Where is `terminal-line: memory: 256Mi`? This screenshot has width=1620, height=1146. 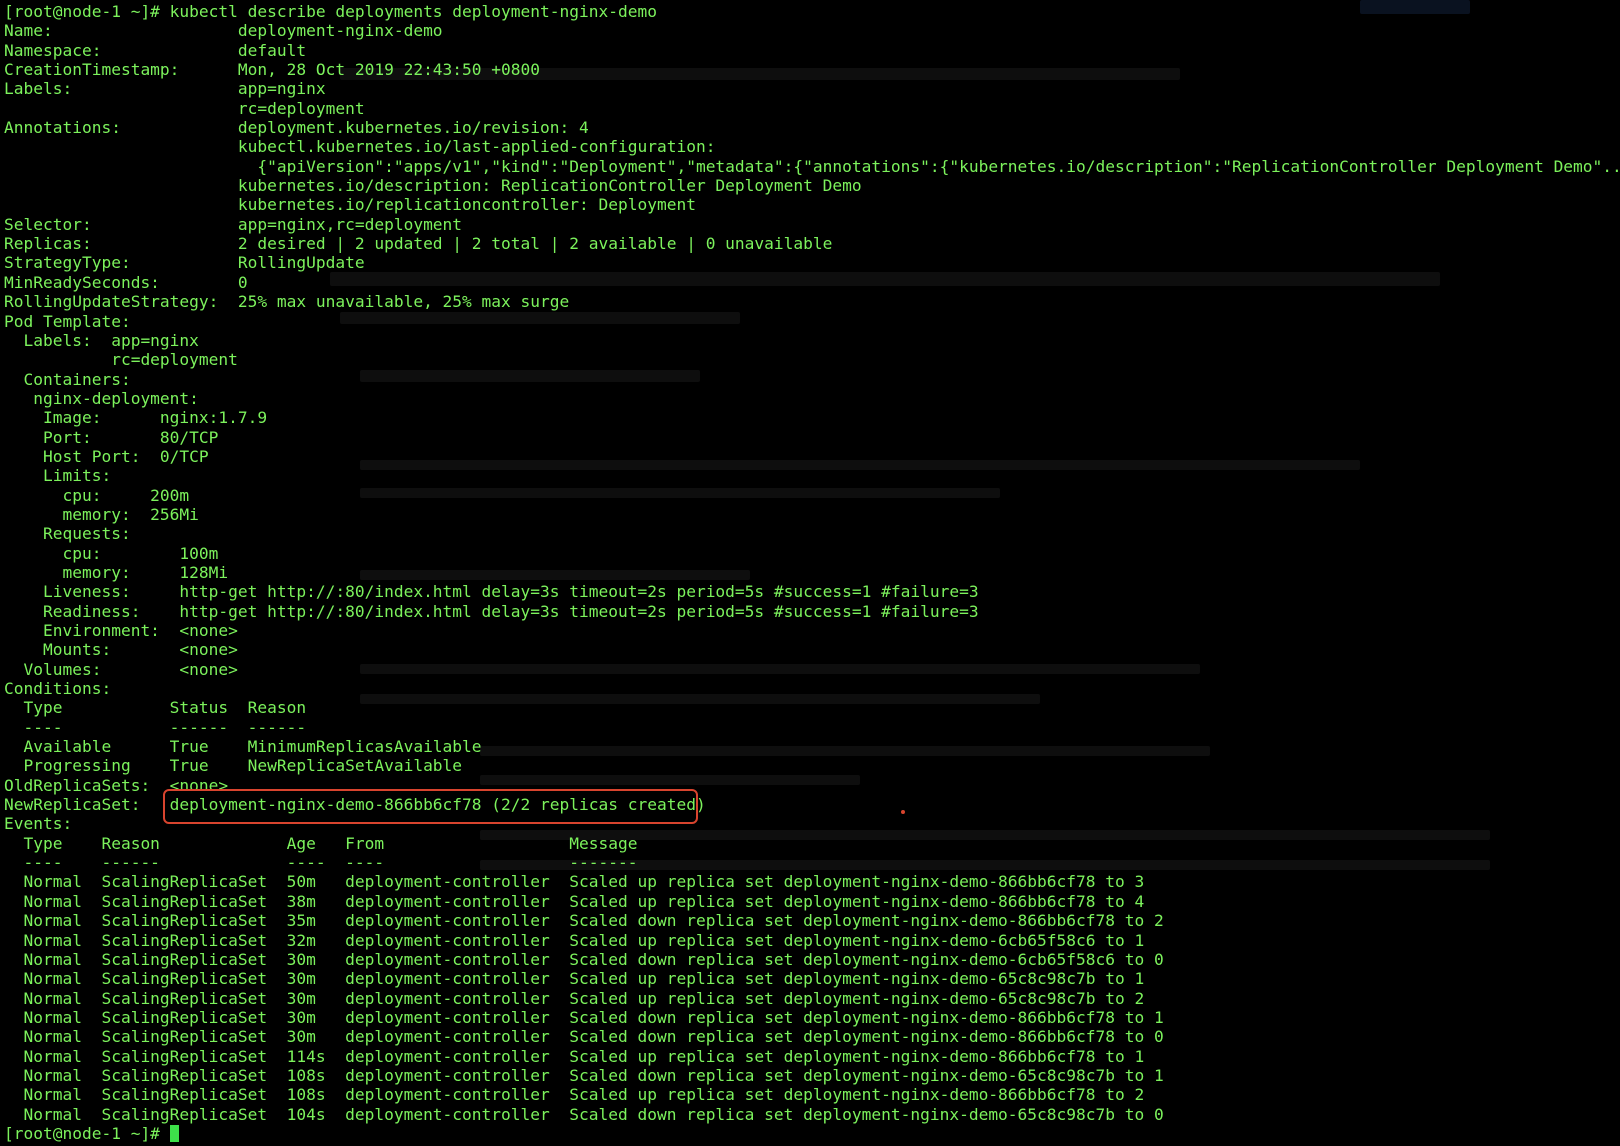 terminal-line: memory: 256Mi is located at coordinates (101, 514).